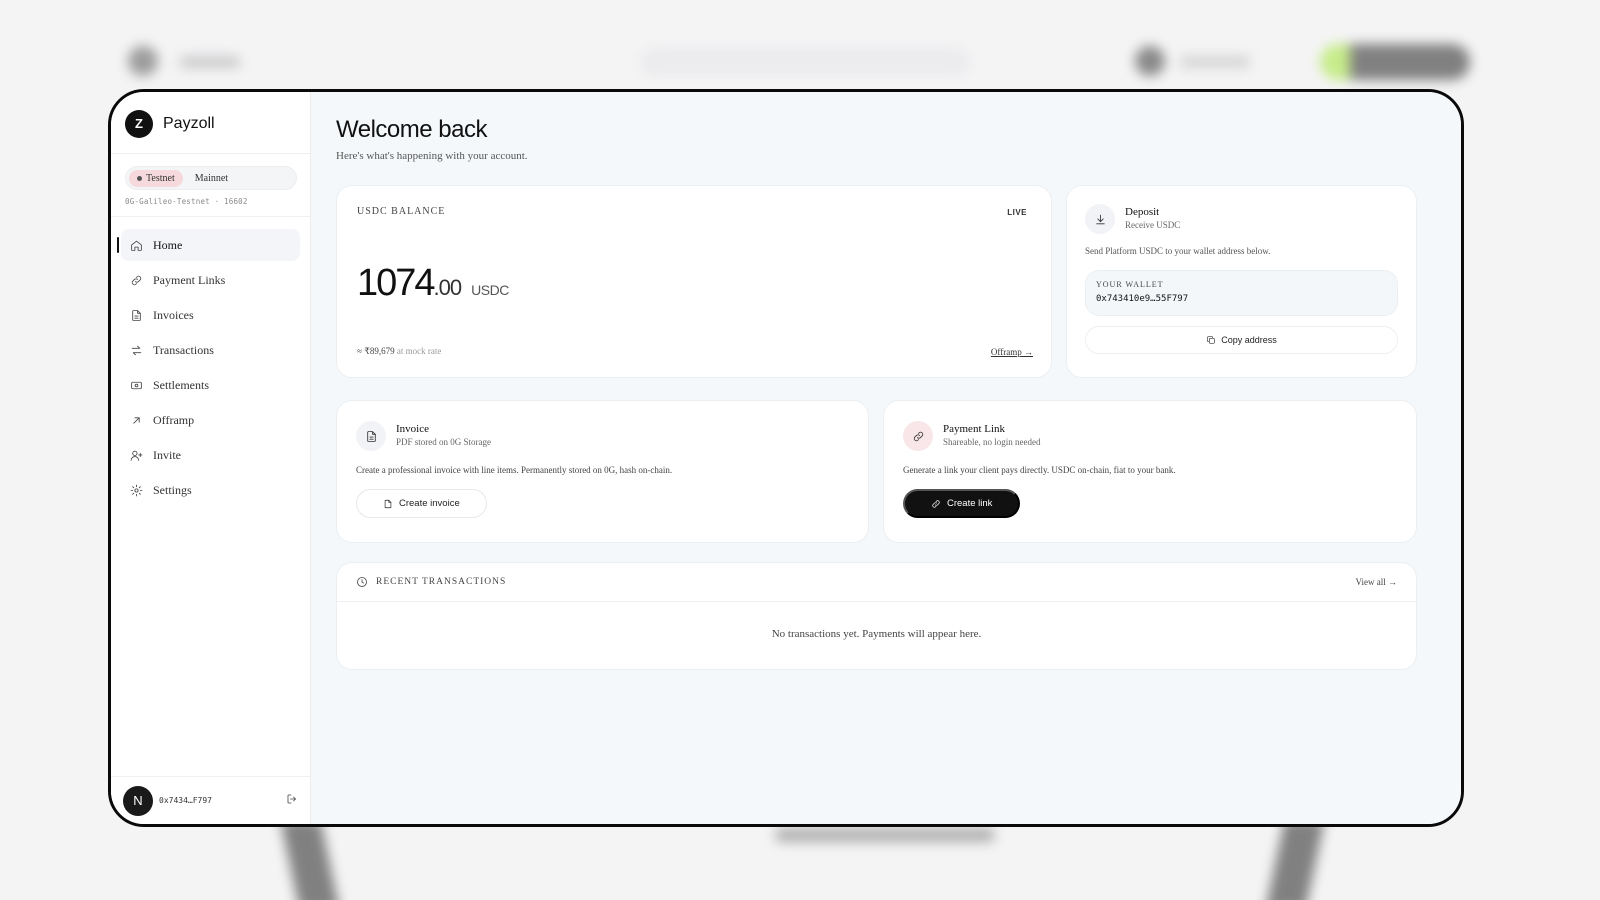  What do you see at coordinates (189, 279) in the screenshot?
I see `sidebar-item-label: Payment Links` at bounding box center [189, 279].